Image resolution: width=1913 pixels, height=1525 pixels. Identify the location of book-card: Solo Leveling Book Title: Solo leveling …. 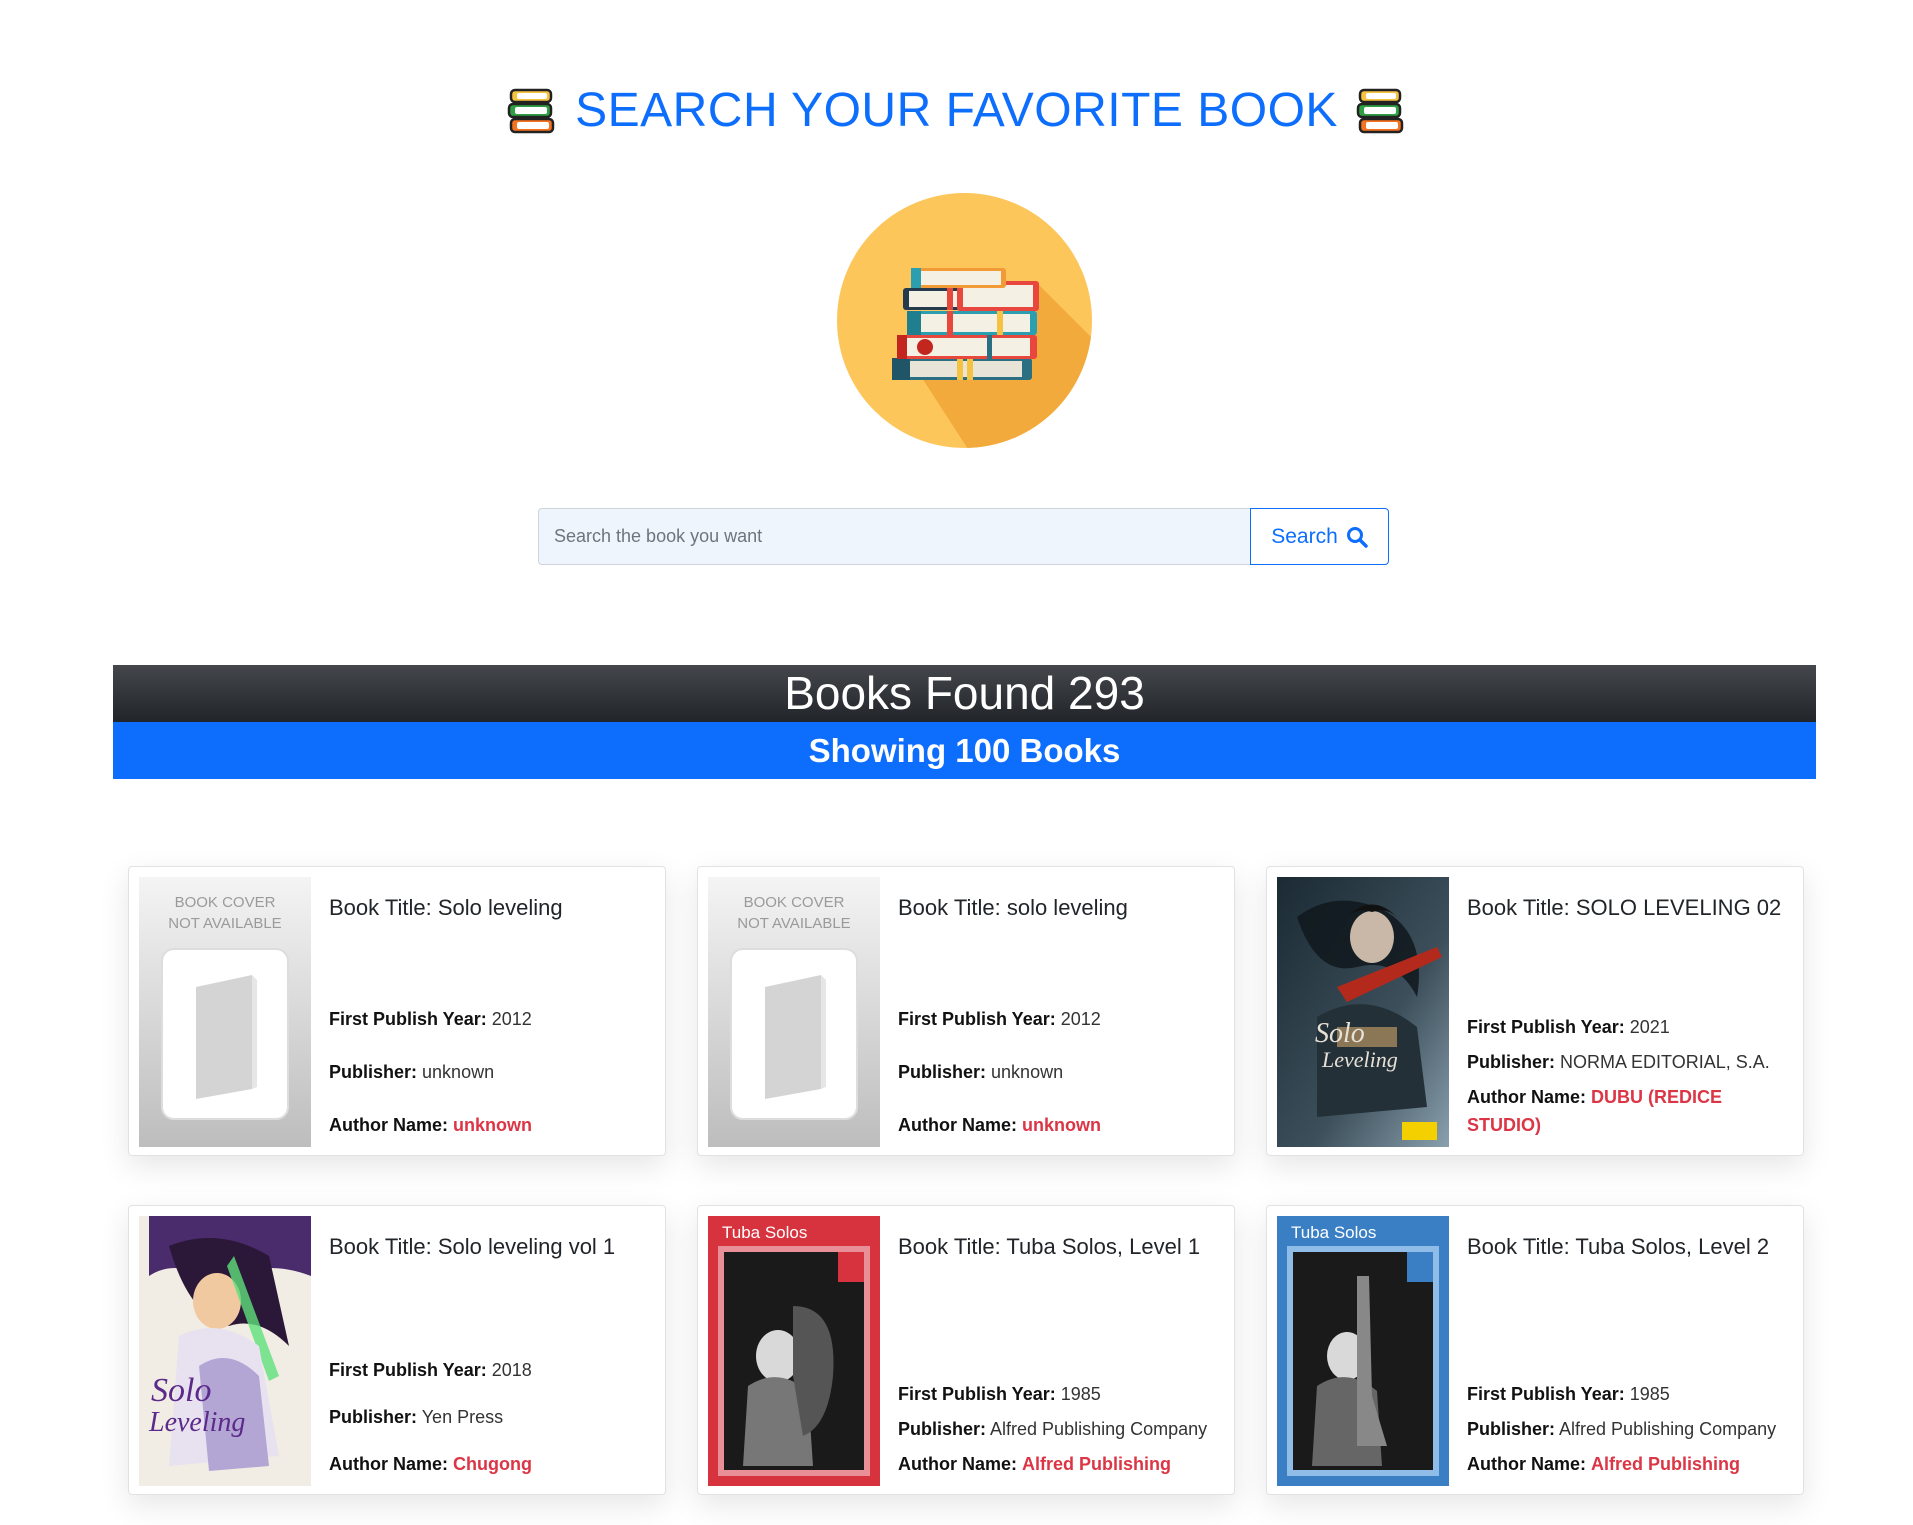
(397, 1350).